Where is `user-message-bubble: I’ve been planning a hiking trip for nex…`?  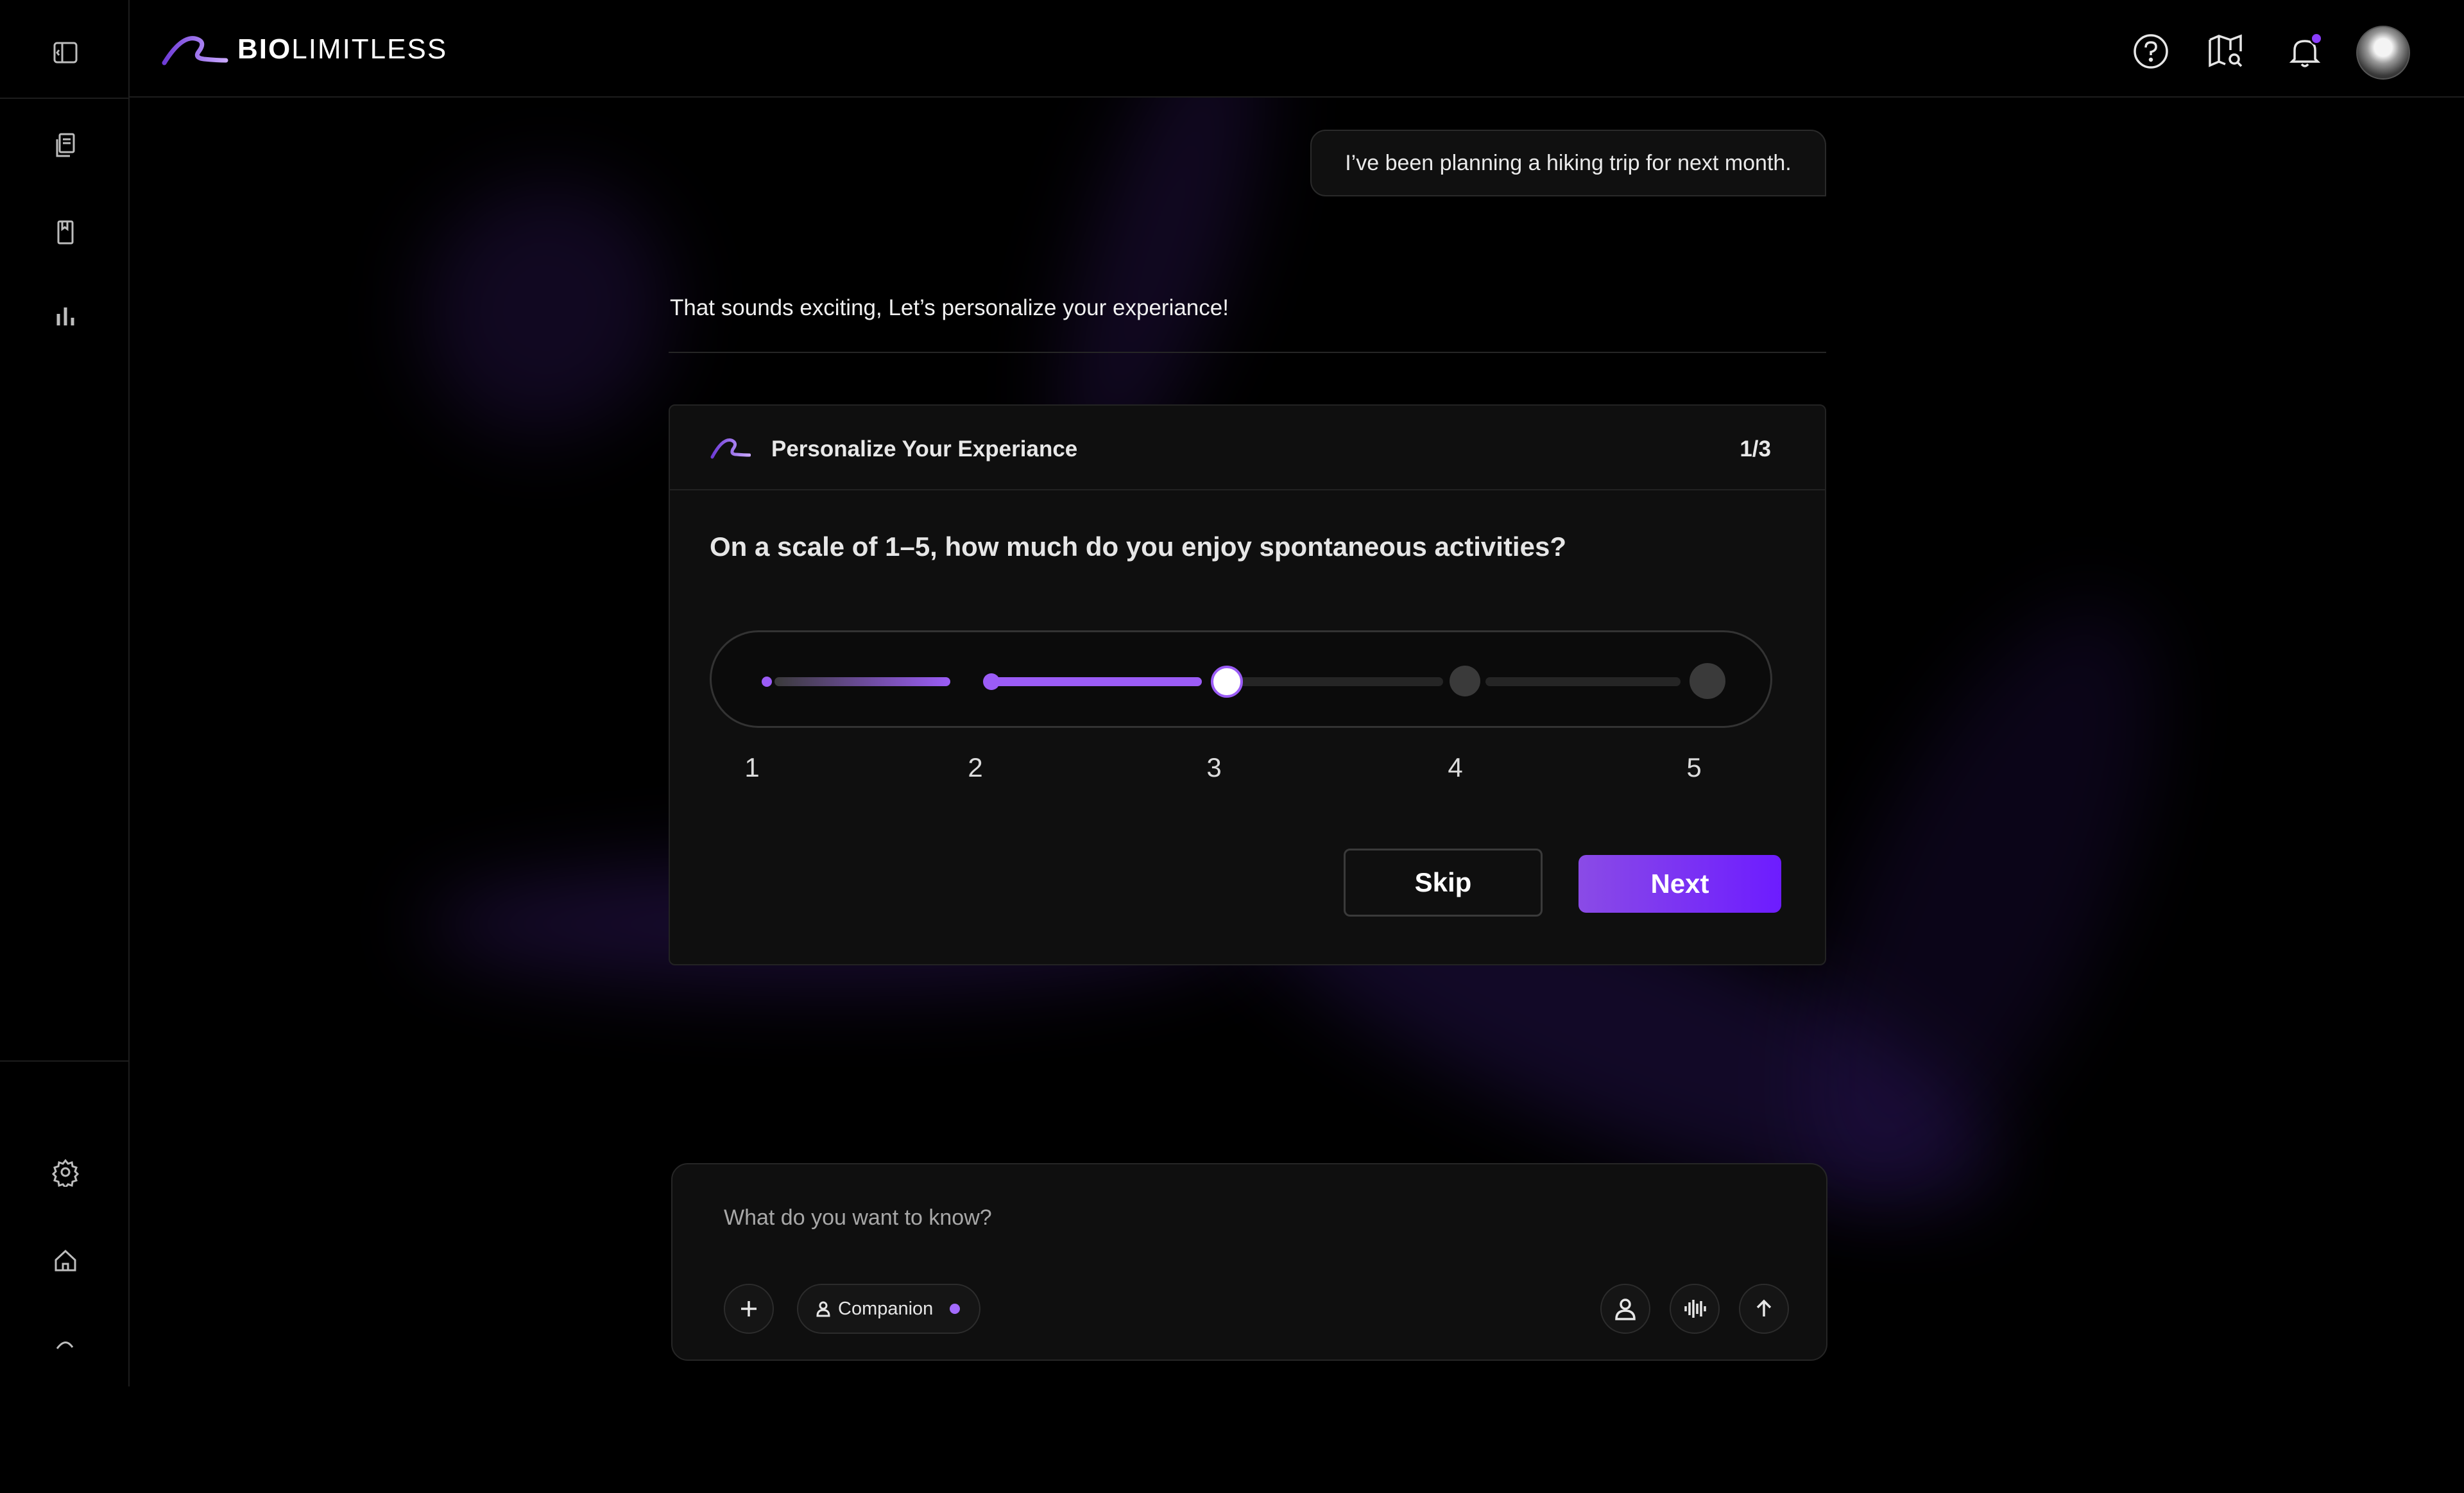 user-message-bubble: I’ve been planning a hiking trip for nex… is located at coordinates (1568, 163).